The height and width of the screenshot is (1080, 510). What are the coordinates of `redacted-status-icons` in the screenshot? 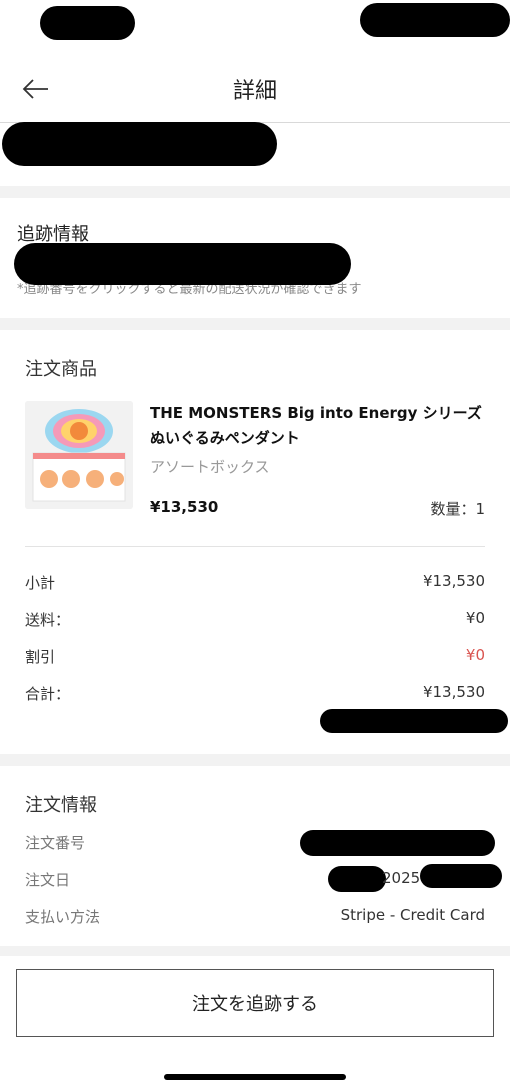 It's located at (435, 20).